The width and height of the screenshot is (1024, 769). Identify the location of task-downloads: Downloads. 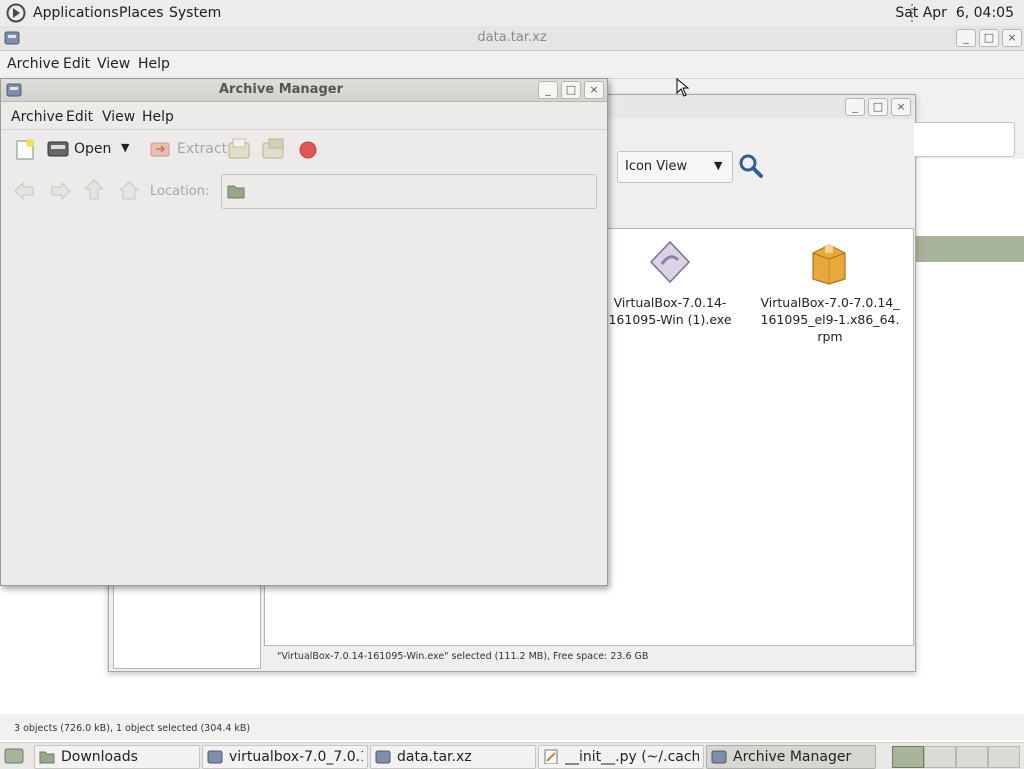
(117, 757).